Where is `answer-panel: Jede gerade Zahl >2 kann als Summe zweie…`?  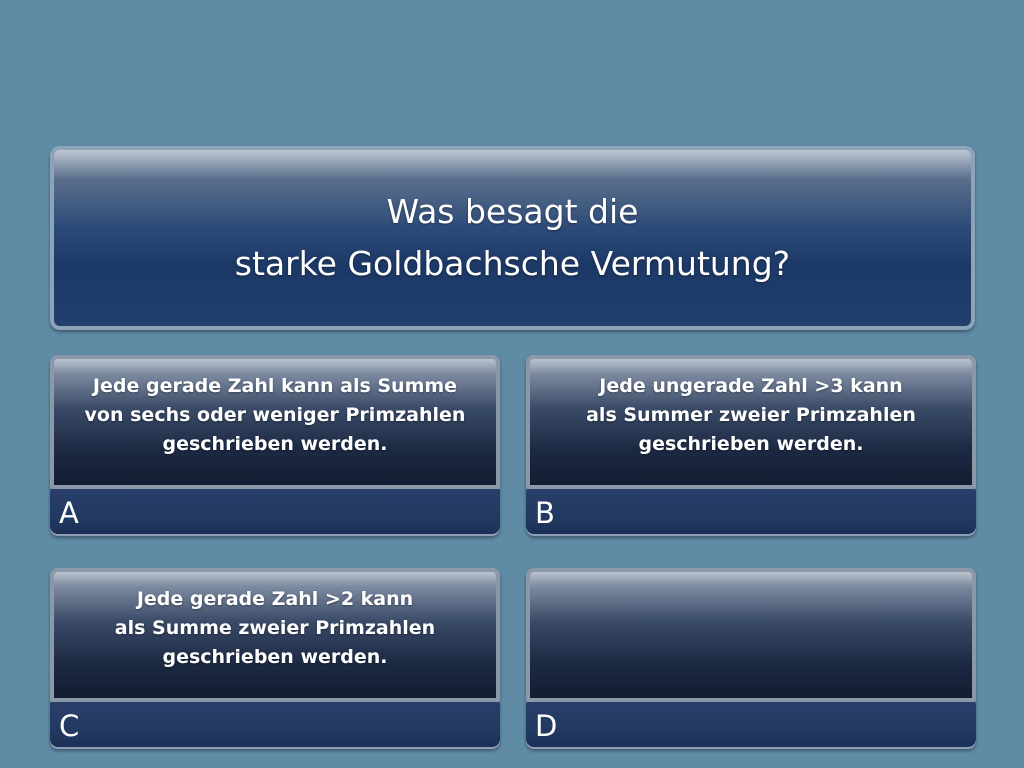 answer-panel: Jede gerade Zahl >2 kann als Summe zweie… is located at coordinates (275, 635).